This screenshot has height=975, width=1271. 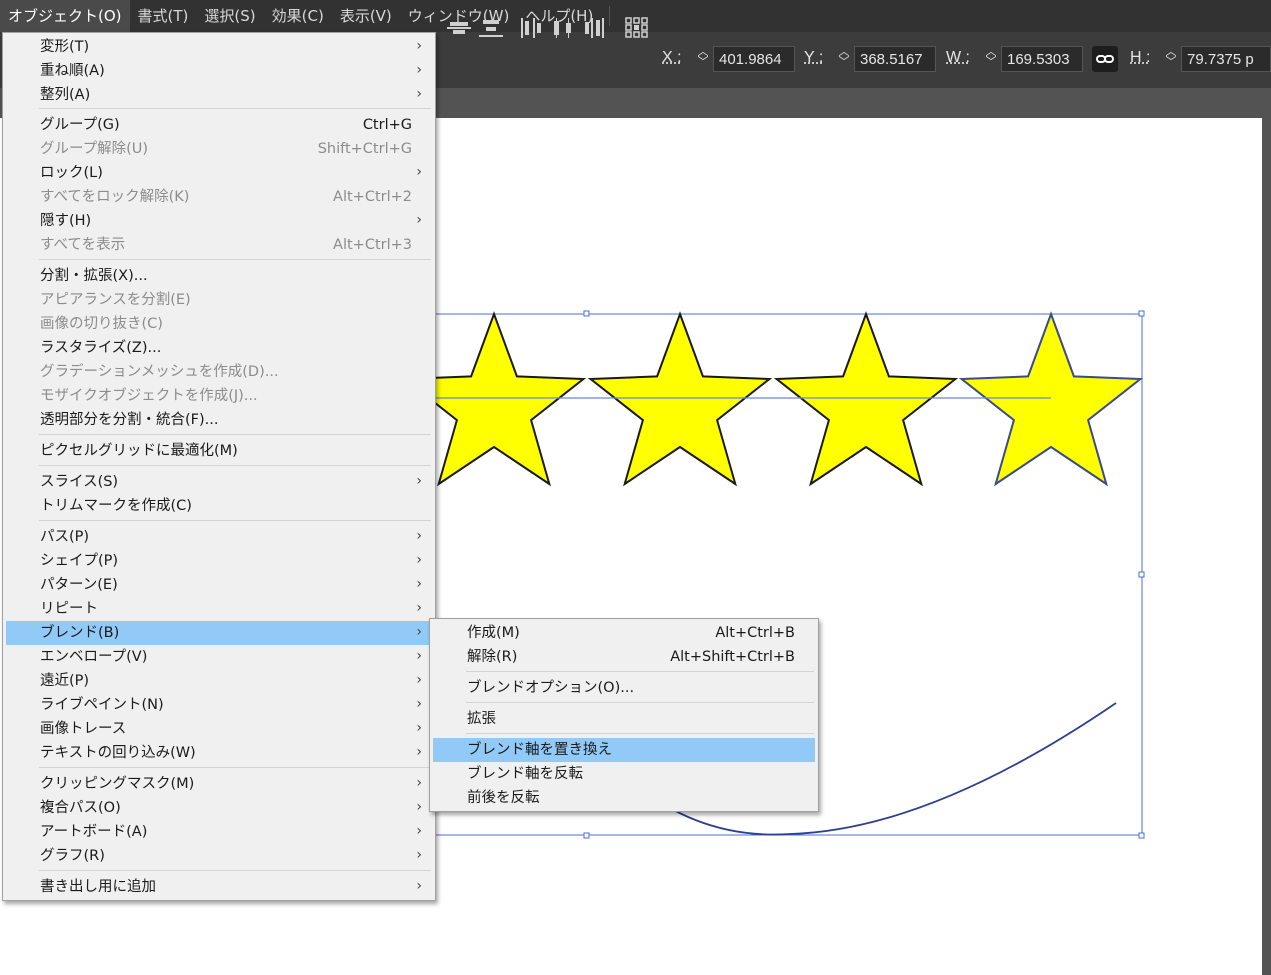 What do you see at coordinates (219, 324) in the screenshot?
I see `object-menu-item: 画像の切り抜き(C)` at bounding box center [219, 324].